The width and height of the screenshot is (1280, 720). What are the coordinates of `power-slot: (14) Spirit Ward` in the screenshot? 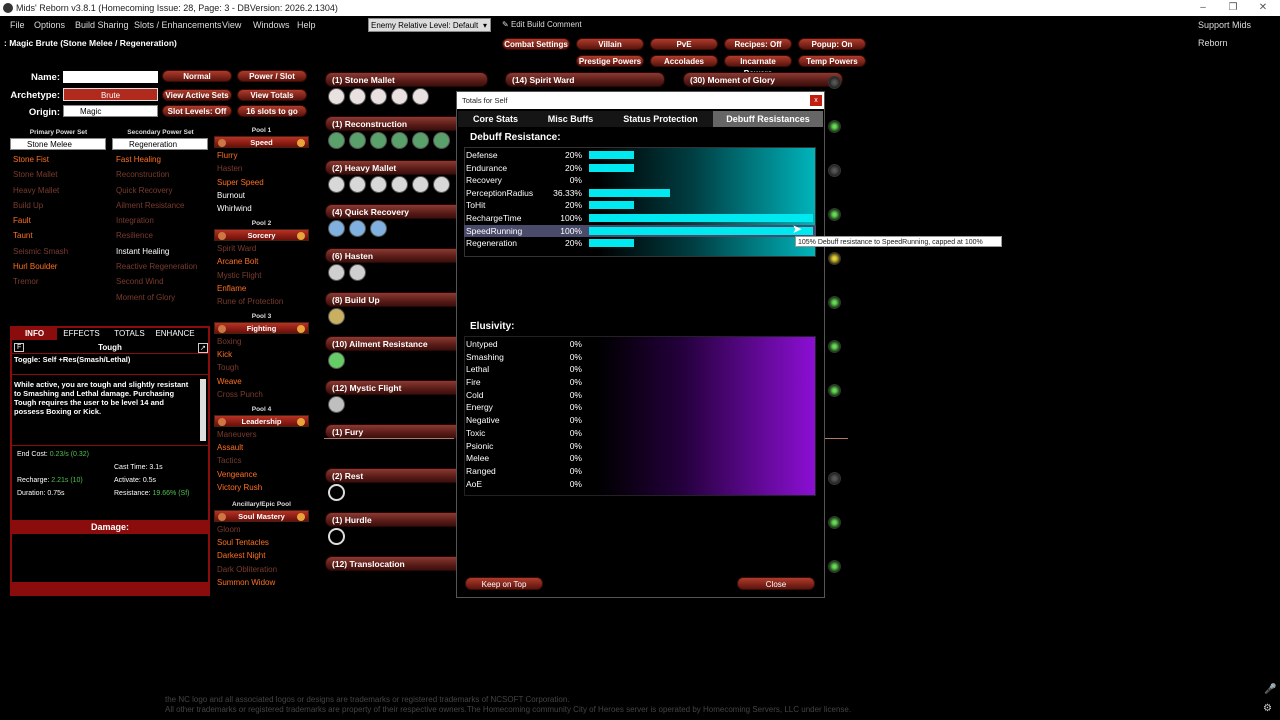 It's located at (585, 79).